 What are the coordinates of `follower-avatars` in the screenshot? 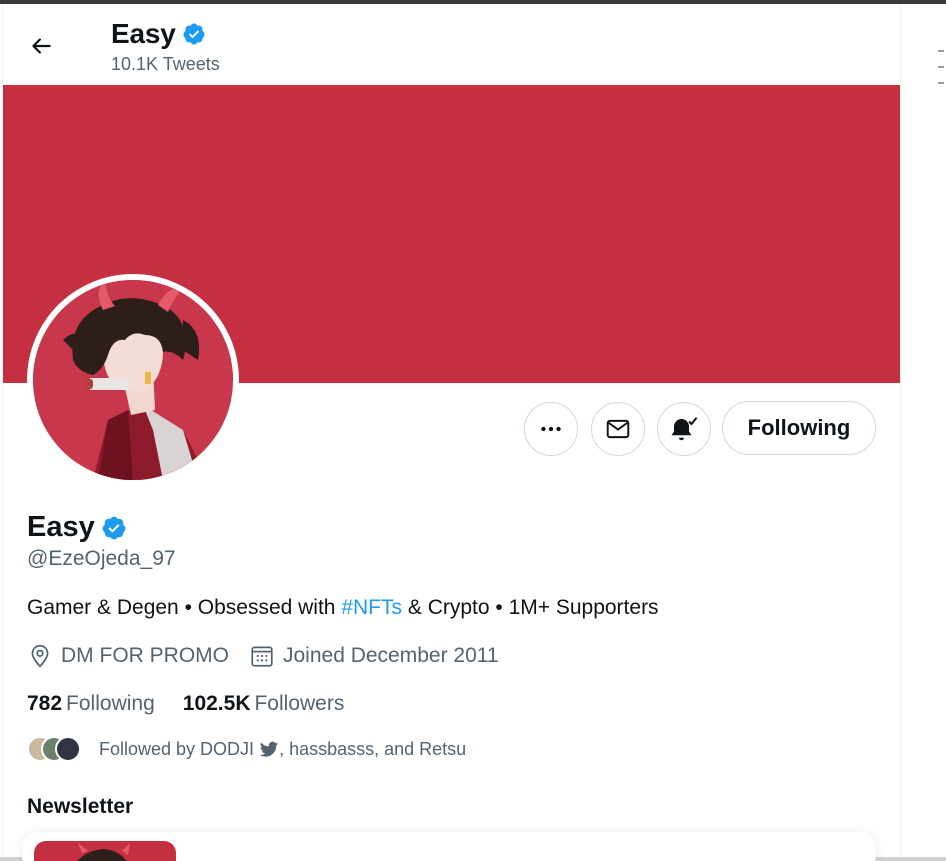 It's located at (54, 749).